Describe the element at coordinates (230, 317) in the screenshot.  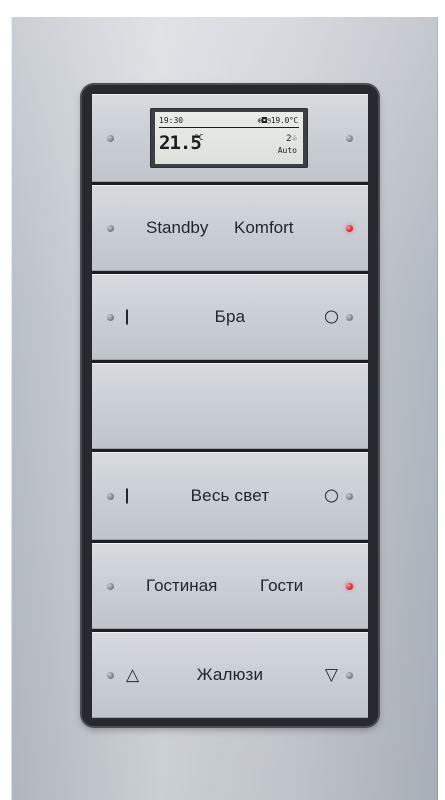
I see `bra-light-button: Бра` at that location.